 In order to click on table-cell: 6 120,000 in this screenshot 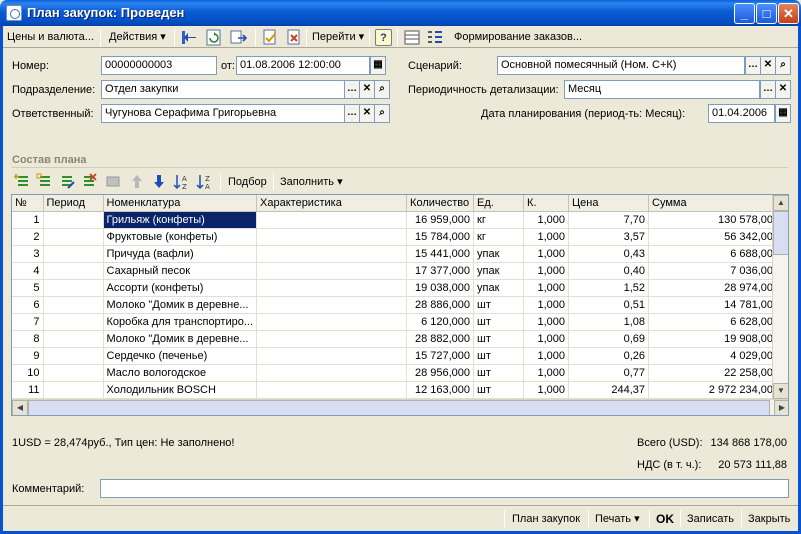, I will do `click(440, 322)`.